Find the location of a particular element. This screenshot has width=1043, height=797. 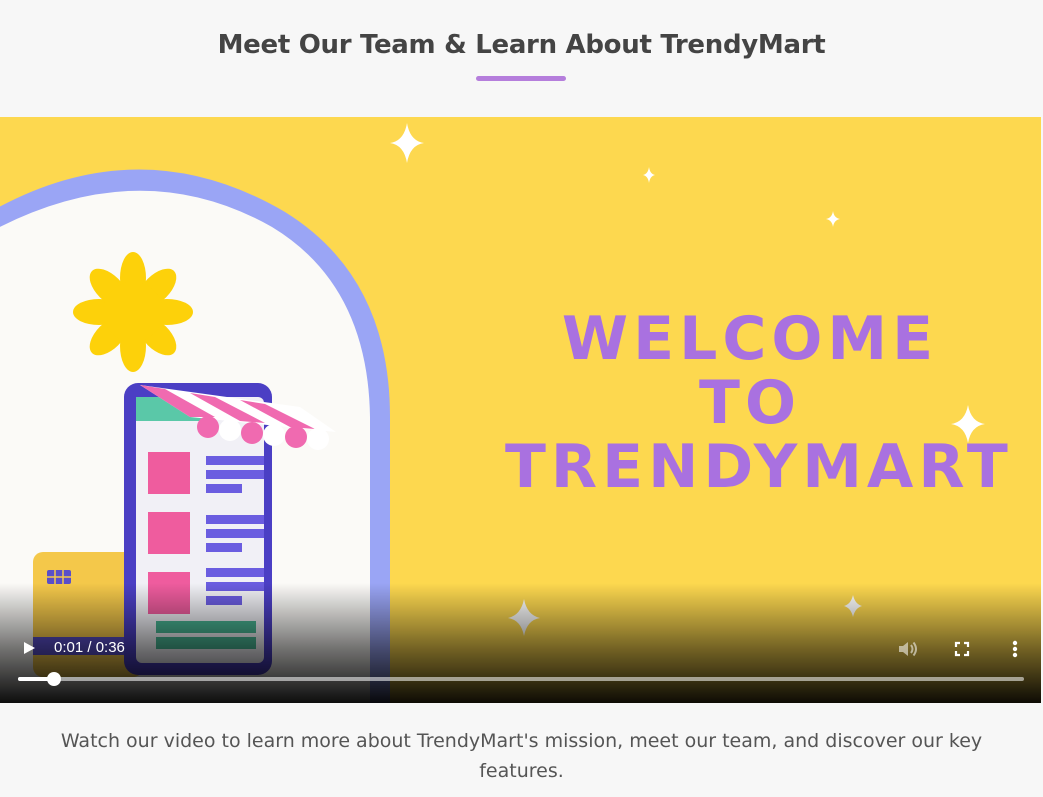

welcome-line: TO is located at coordinates (750, 403).